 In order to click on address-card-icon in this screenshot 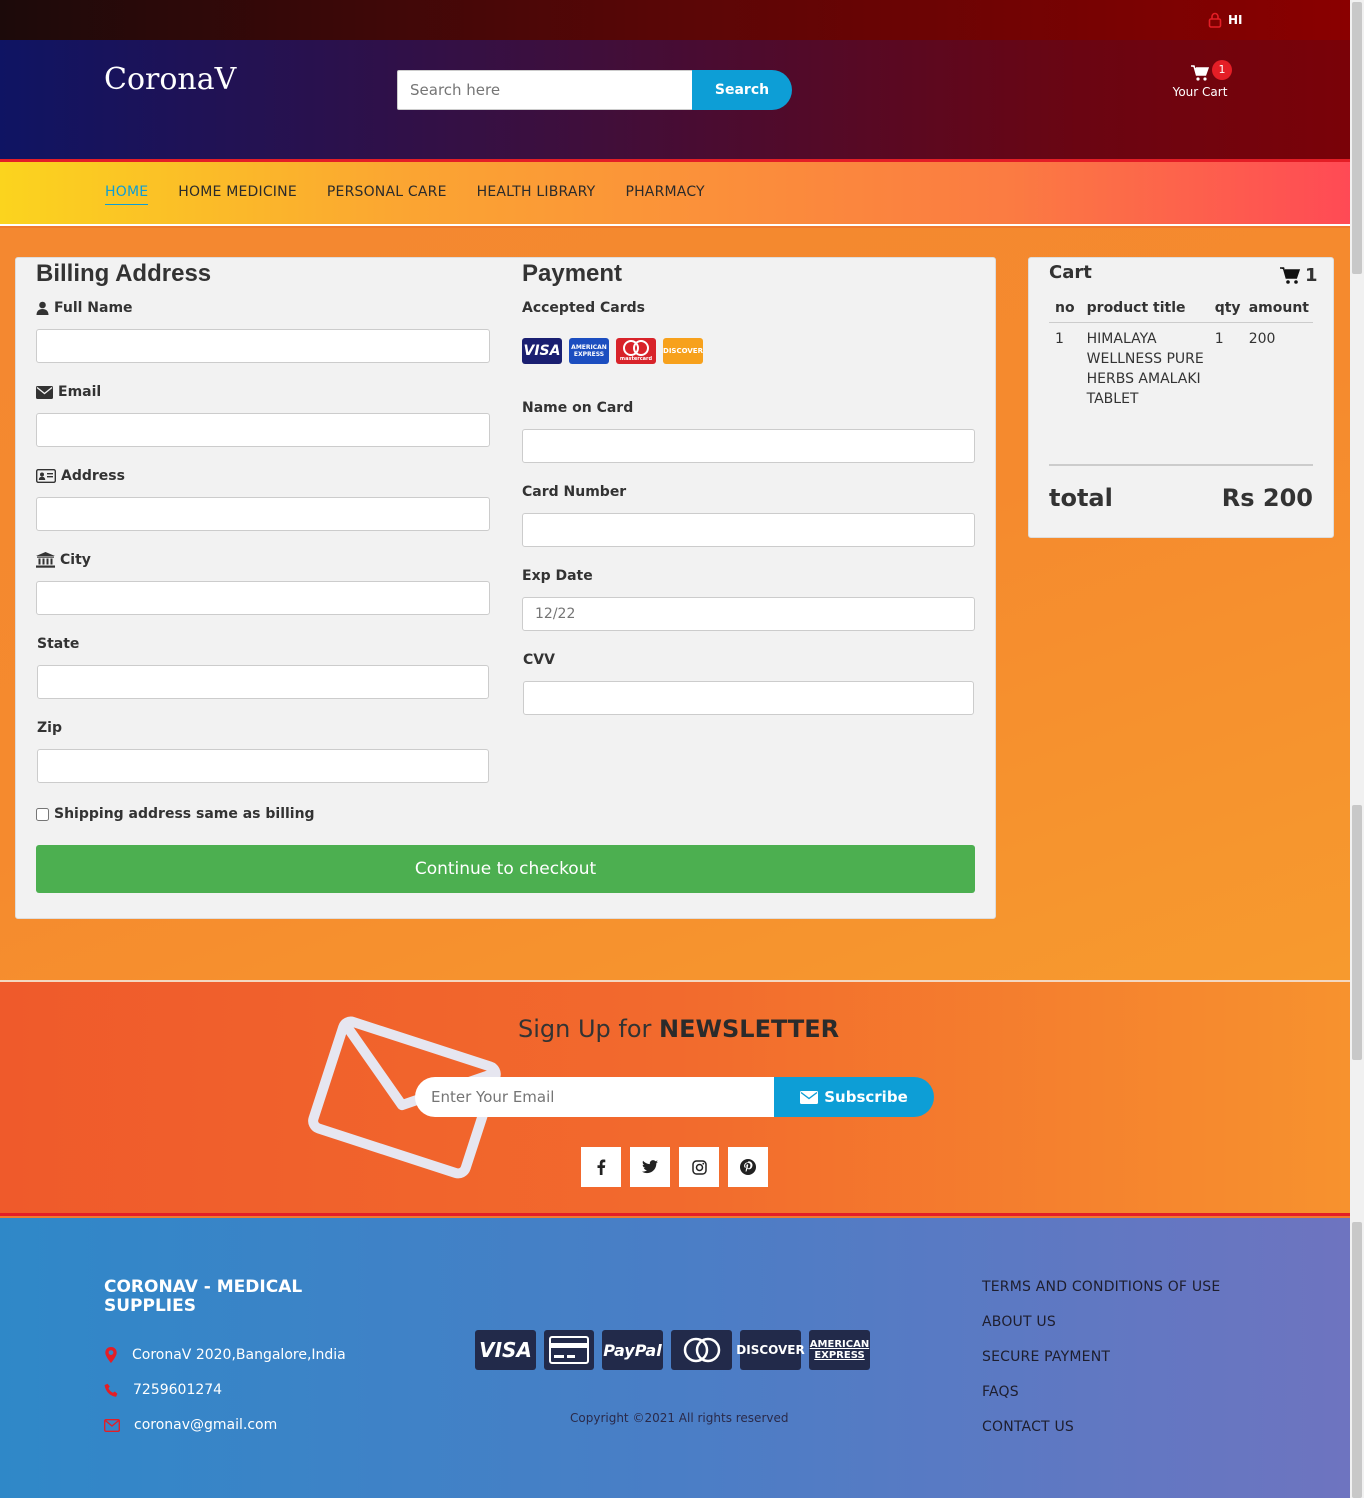, I will do `click(46, 476)`.